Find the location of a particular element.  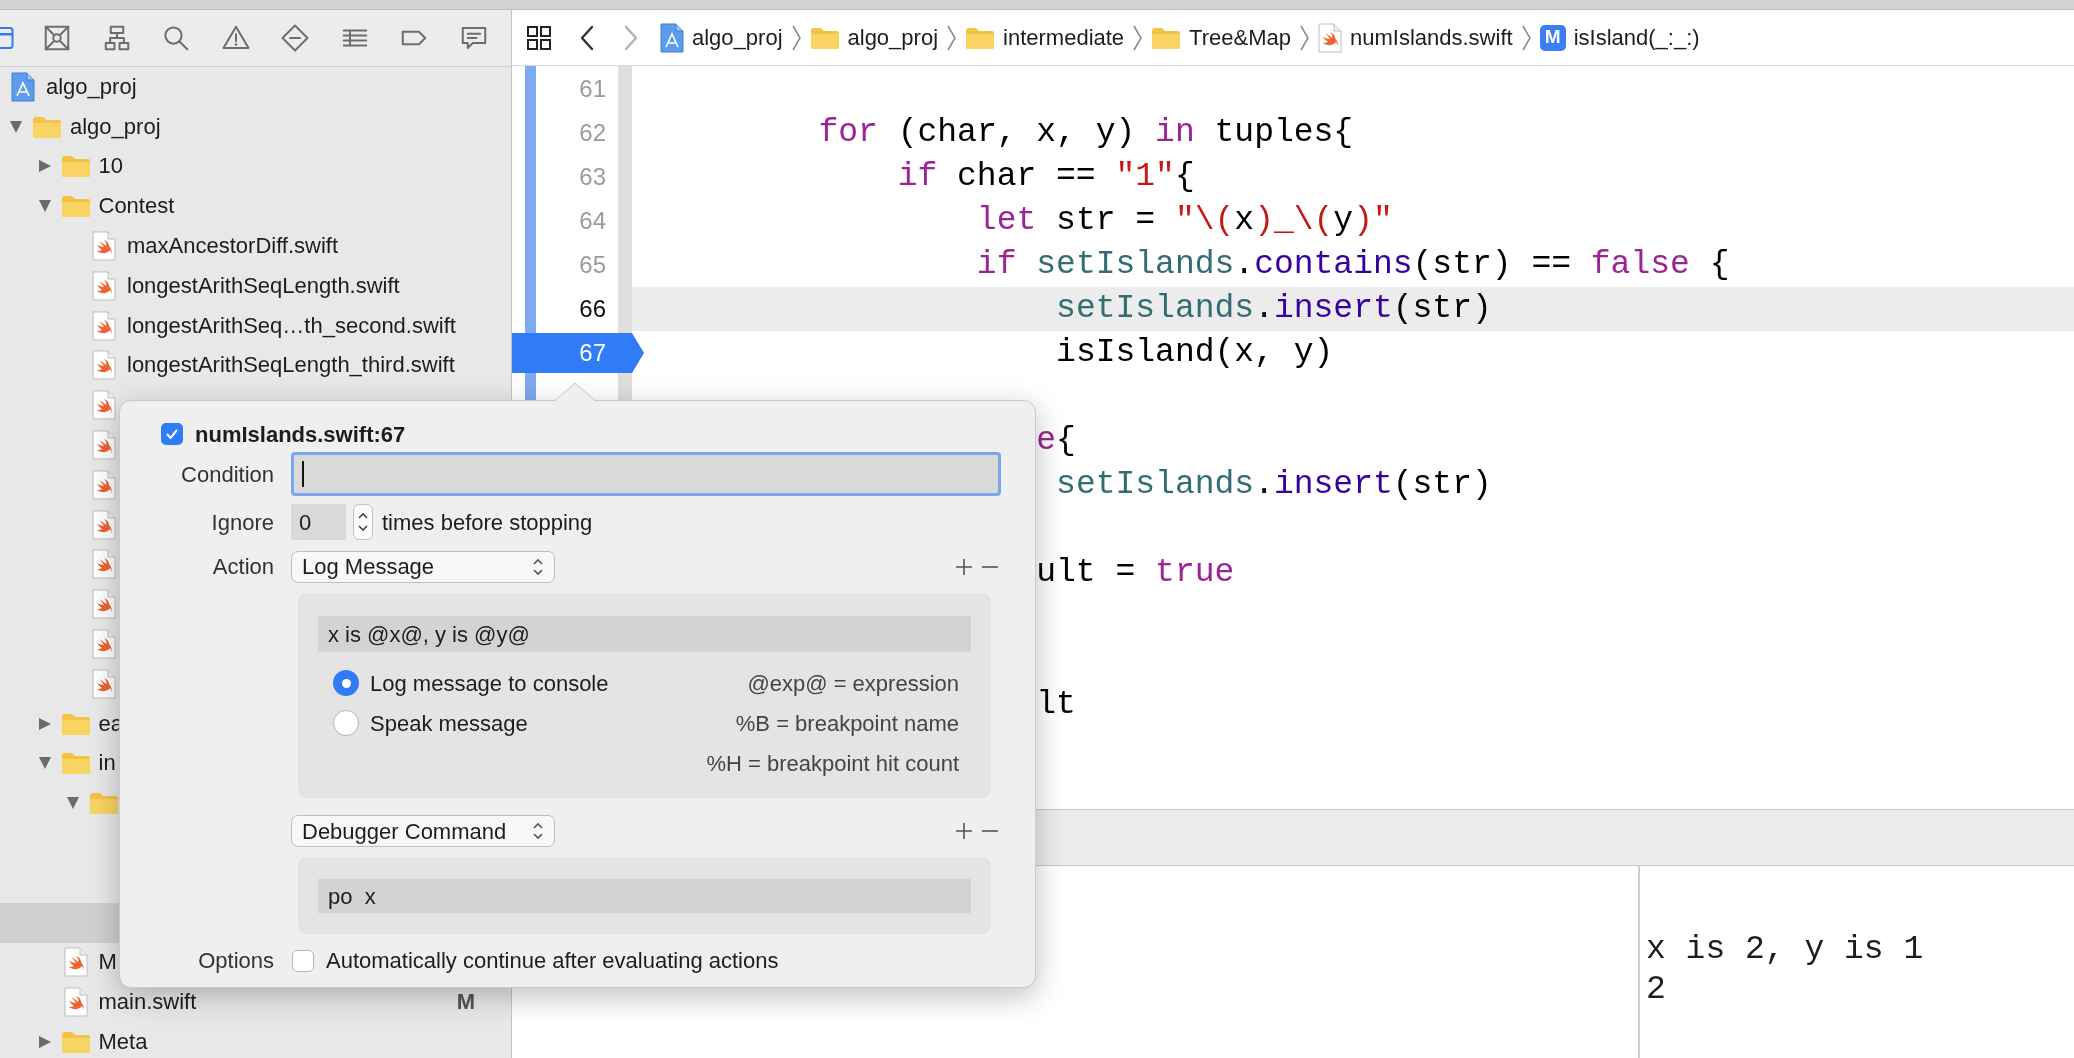

search-icon is located at coordinates (176, 38).